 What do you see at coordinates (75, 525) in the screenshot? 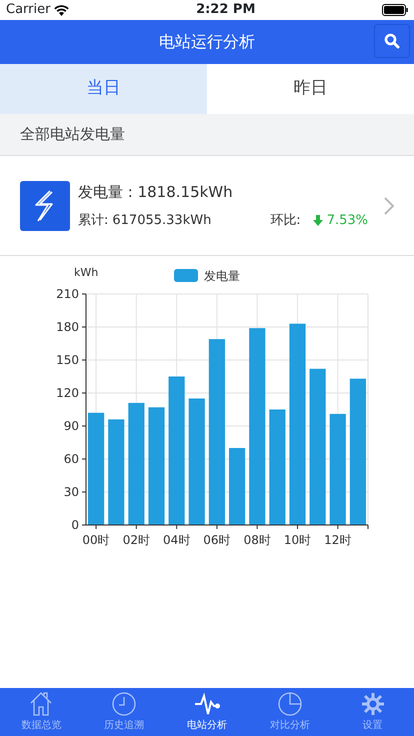
I see `y-tick-label: 0` at bounding box center [75, 525].